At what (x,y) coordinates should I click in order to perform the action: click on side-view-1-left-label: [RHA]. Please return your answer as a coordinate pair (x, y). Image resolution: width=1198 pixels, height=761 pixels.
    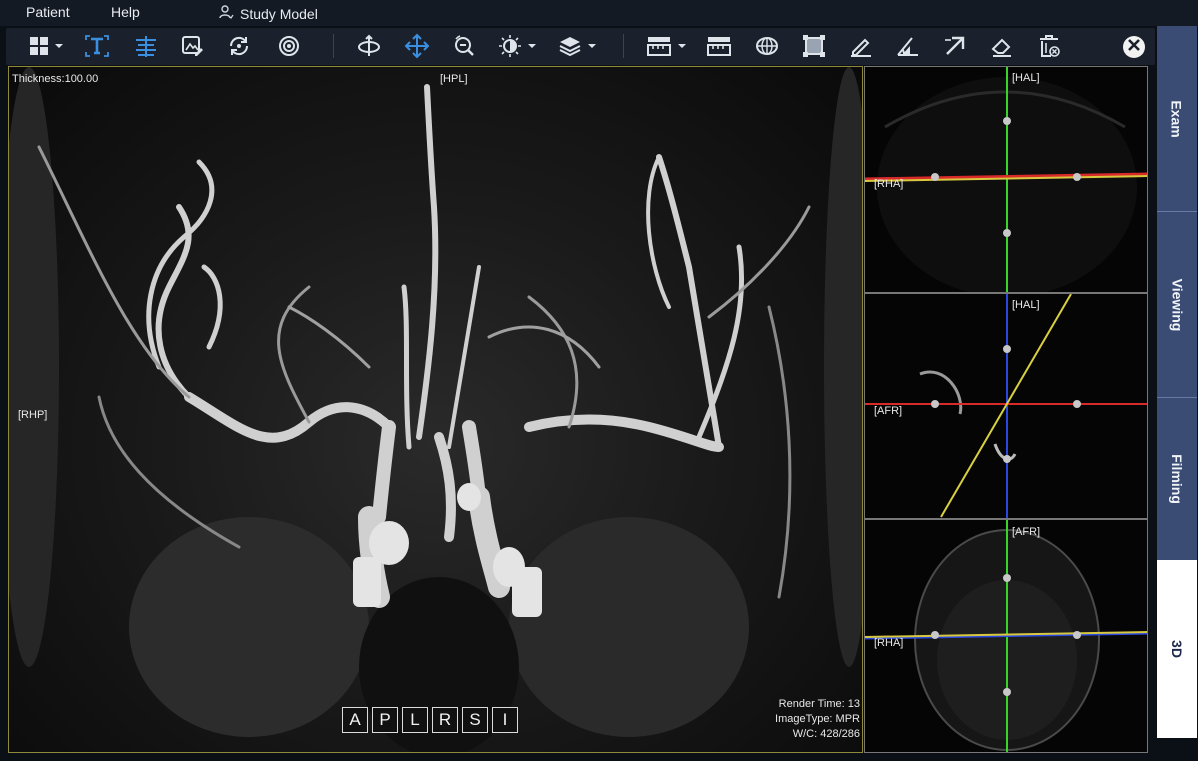
    Looking at the image, I should click on (889, 184).